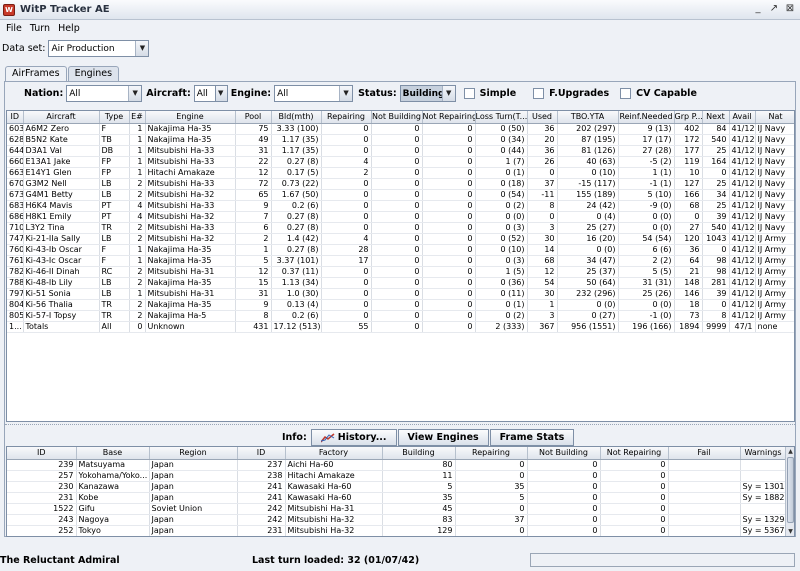 The height and width of the screenshot is (571, 800). I want to click on menu-turn: Turn, so click(40, 28).